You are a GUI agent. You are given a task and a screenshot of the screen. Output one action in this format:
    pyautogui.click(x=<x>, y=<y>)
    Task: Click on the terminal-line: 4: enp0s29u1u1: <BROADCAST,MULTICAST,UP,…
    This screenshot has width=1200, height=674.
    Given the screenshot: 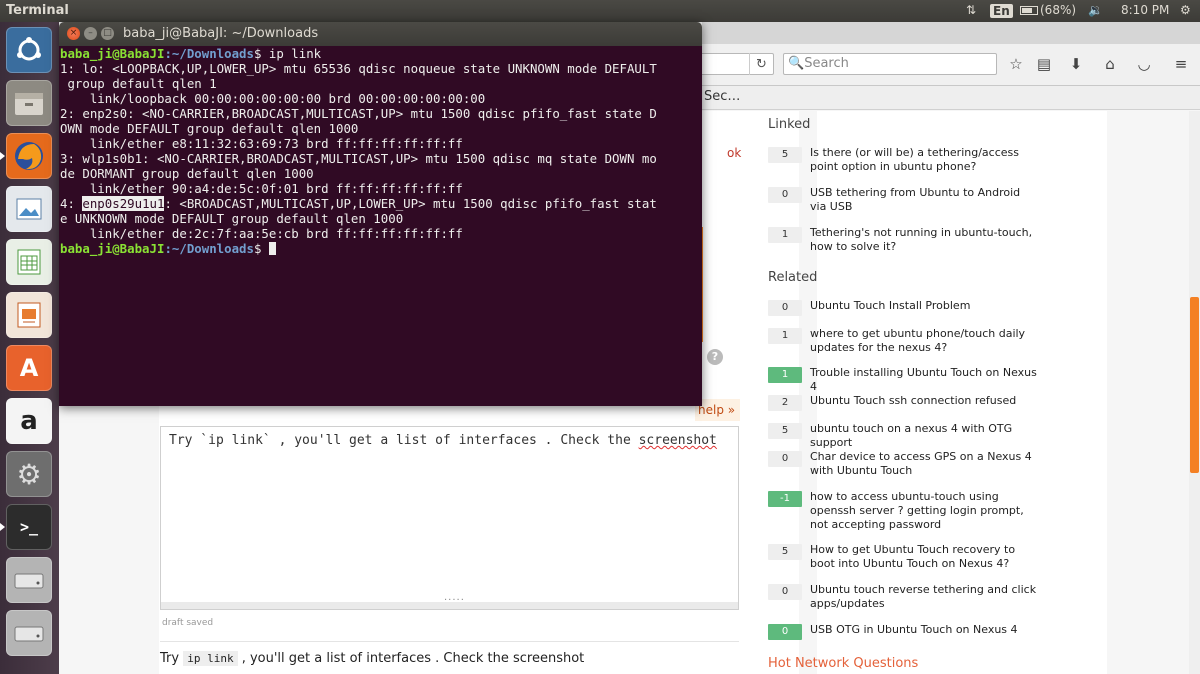 What is the action you would take?
    pyautogui.click(x=380, y=203)
    